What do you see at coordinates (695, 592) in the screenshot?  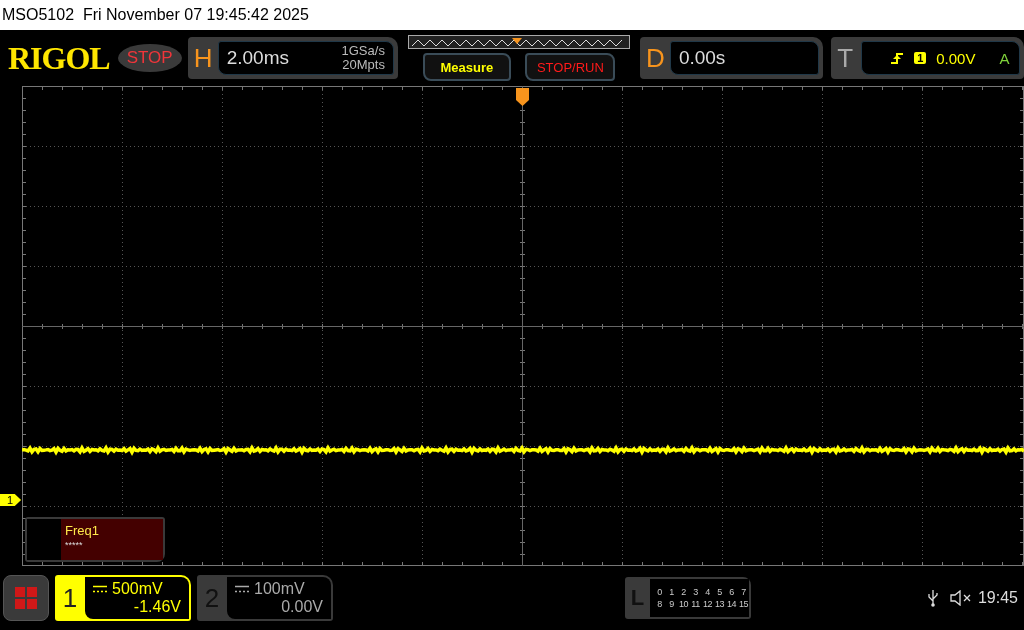 I see `logic-channel-number: 3` at bounding box center [695, 592].